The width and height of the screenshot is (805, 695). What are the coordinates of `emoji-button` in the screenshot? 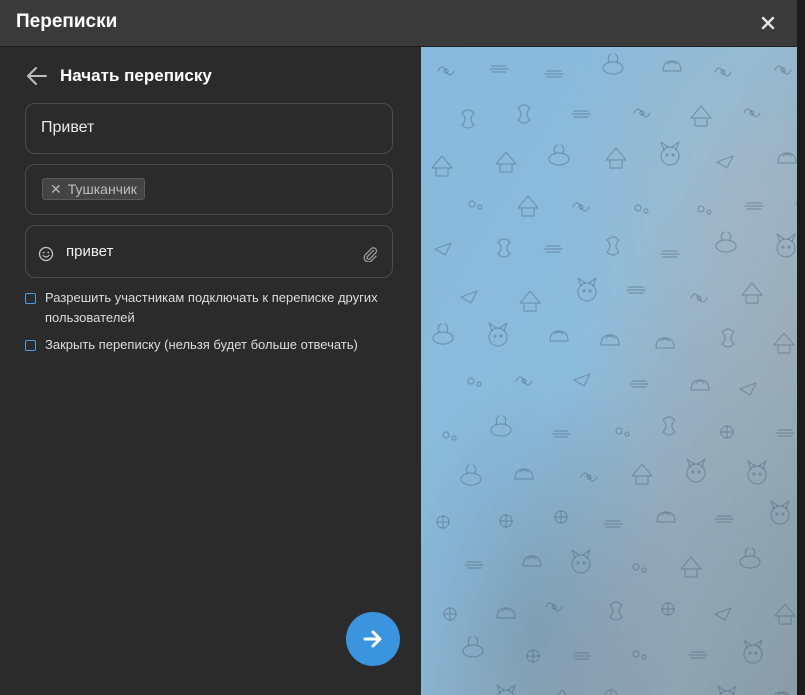 It's located at (46, 254).